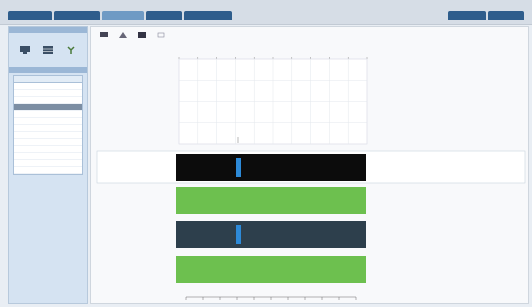 Image resolution: width=532 pixels, height=307 pixels. I want to click on sidebar, so click(48, 165).